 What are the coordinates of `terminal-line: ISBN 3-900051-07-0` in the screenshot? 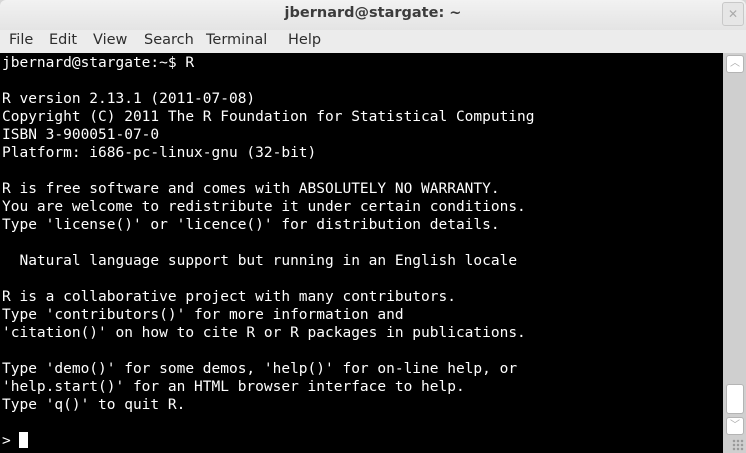 It's located at (81, 135).